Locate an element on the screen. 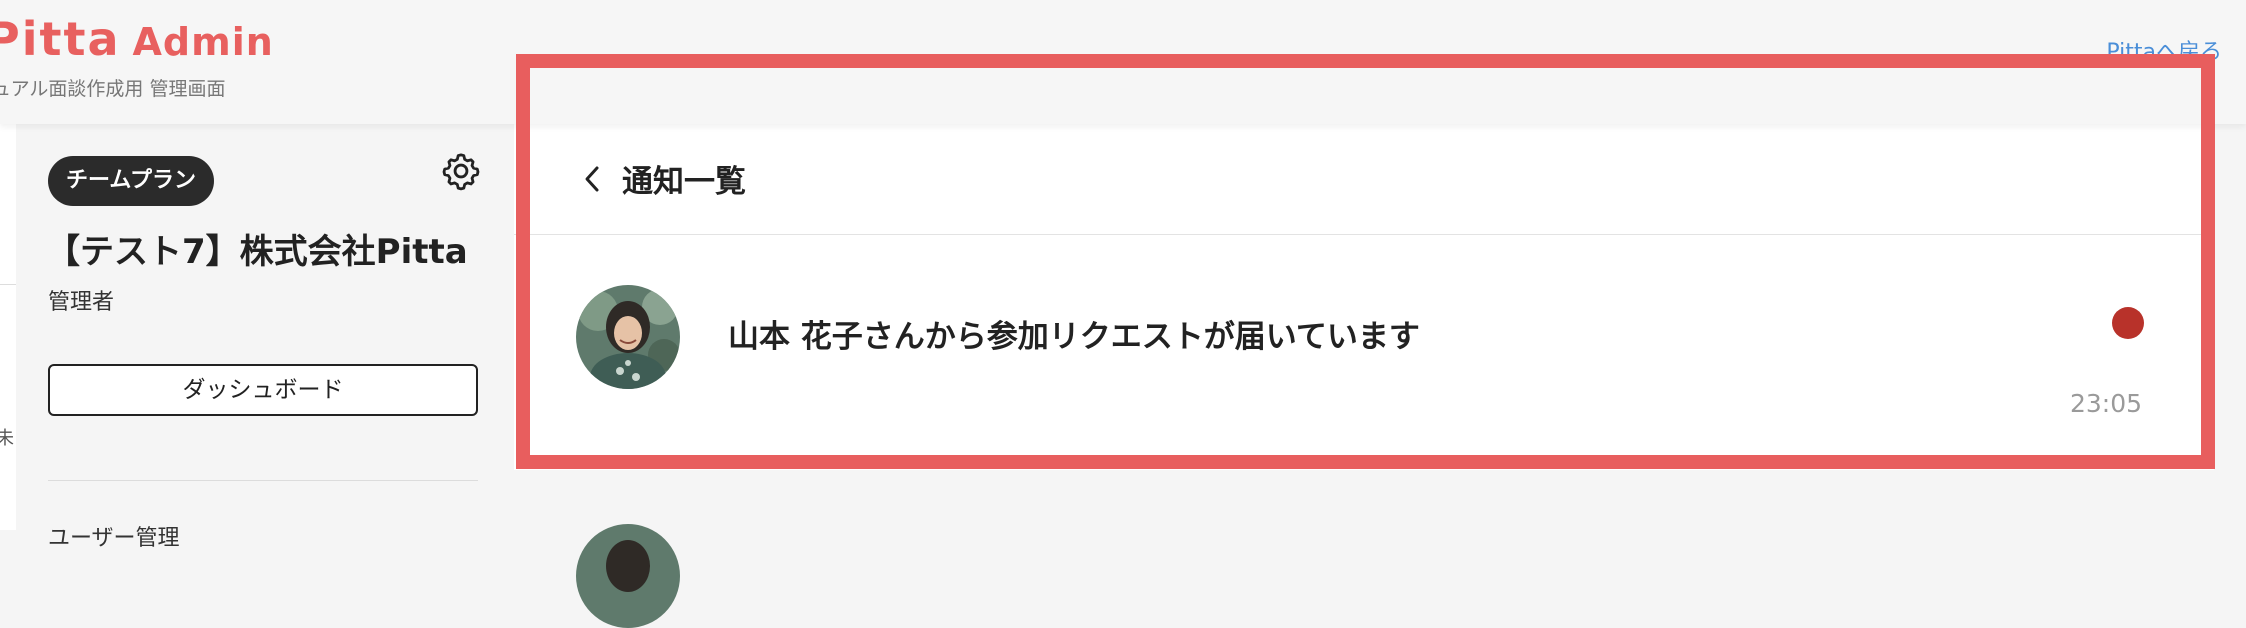 The width and height of the screenshot is (2246, 628). notification-message: 山本 花子さんから参加リクエストが届いています is located at coordinates (1074, 337).